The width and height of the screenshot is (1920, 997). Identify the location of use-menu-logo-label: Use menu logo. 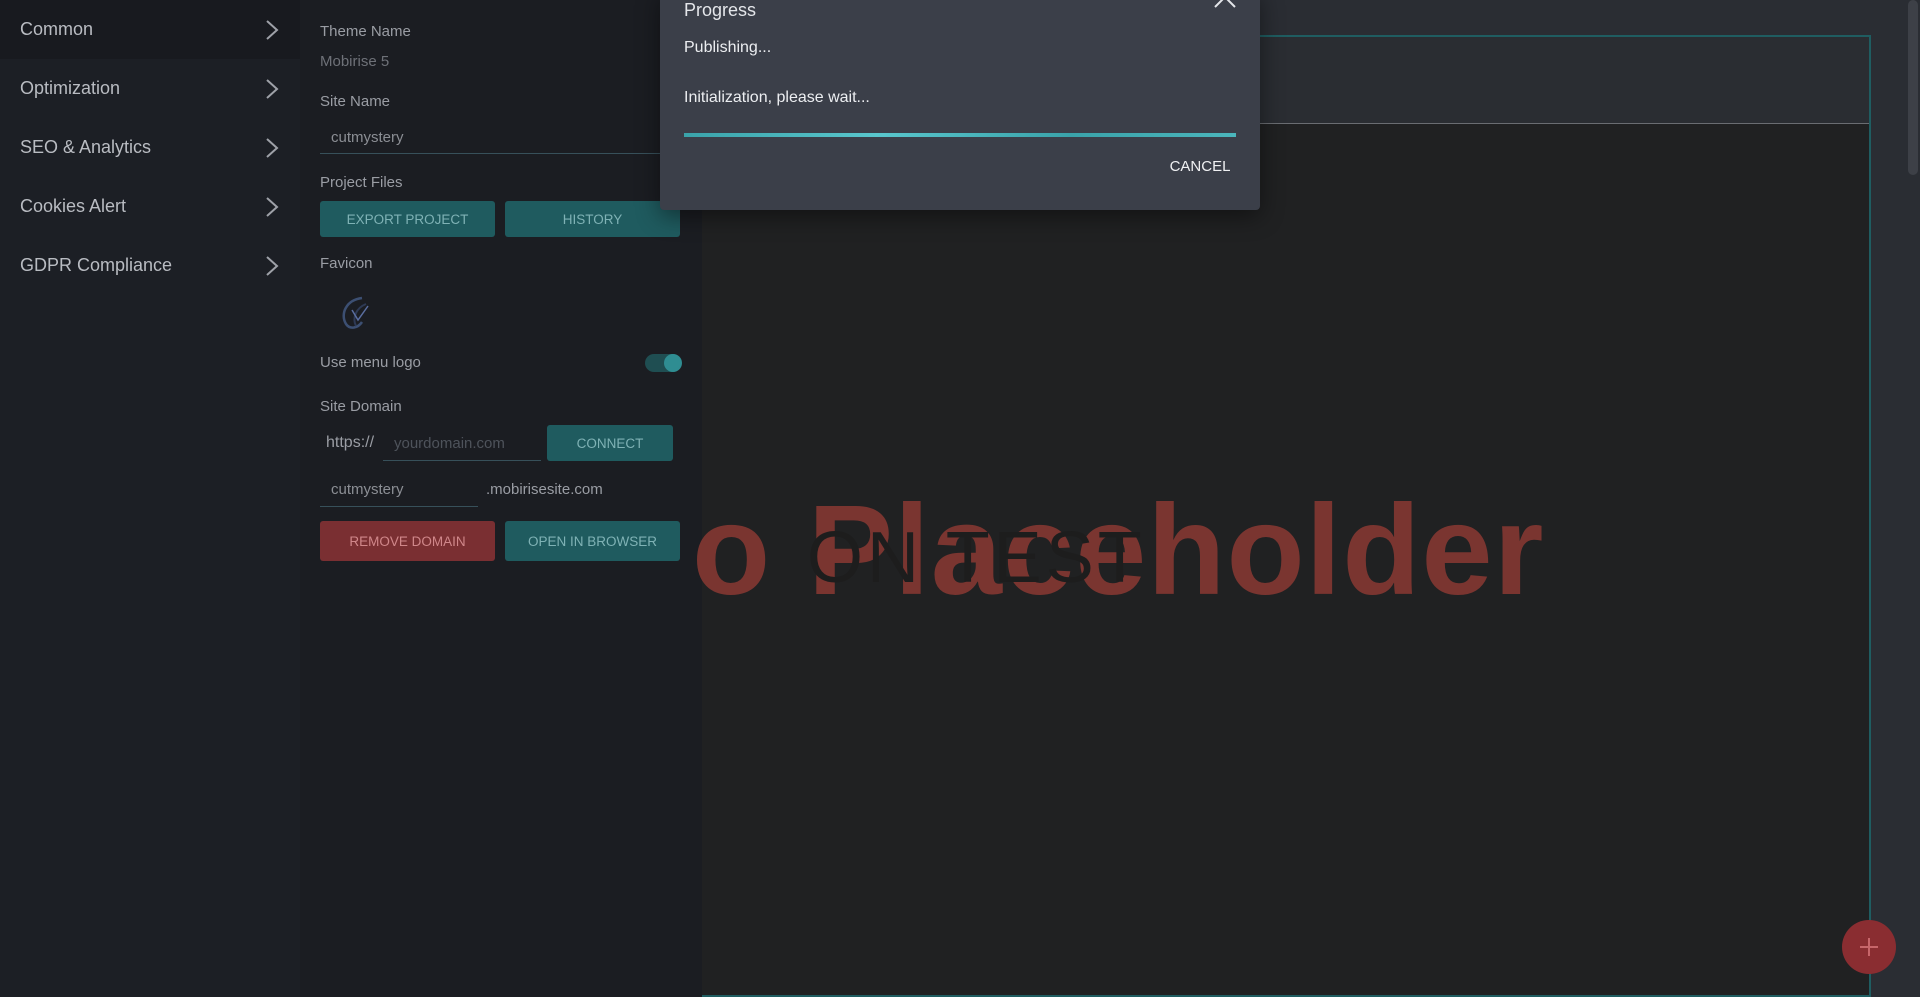
(370, 362).